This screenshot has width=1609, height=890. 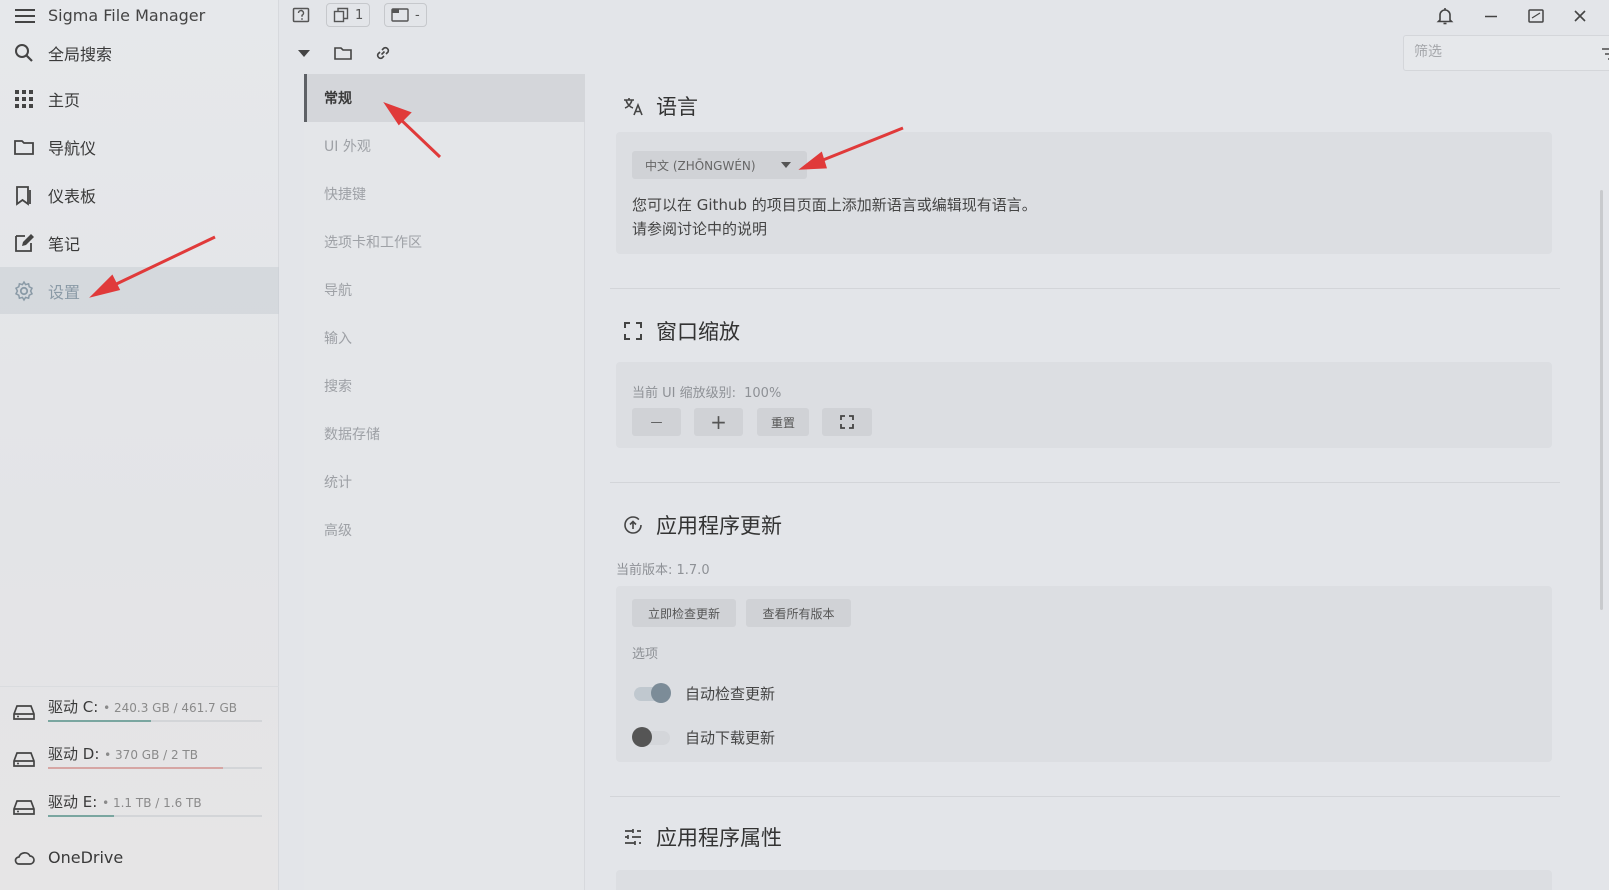 I want to click on workspace-label: -, so click(x=417, y=15).